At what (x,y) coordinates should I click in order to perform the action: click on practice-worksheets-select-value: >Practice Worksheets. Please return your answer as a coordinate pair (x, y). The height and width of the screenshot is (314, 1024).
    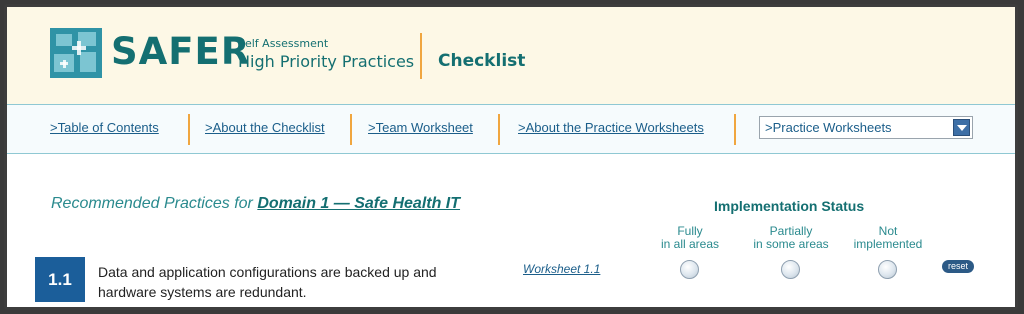
    Looking at the image, I should click on (828, 127).